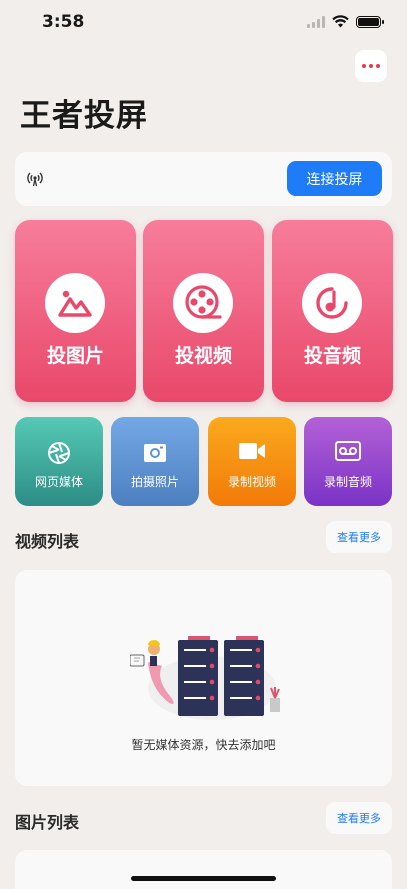  What do you see at coordinates (75, 303) in the screenshot?
I see `image-icon` at bounding box center [75, 303].